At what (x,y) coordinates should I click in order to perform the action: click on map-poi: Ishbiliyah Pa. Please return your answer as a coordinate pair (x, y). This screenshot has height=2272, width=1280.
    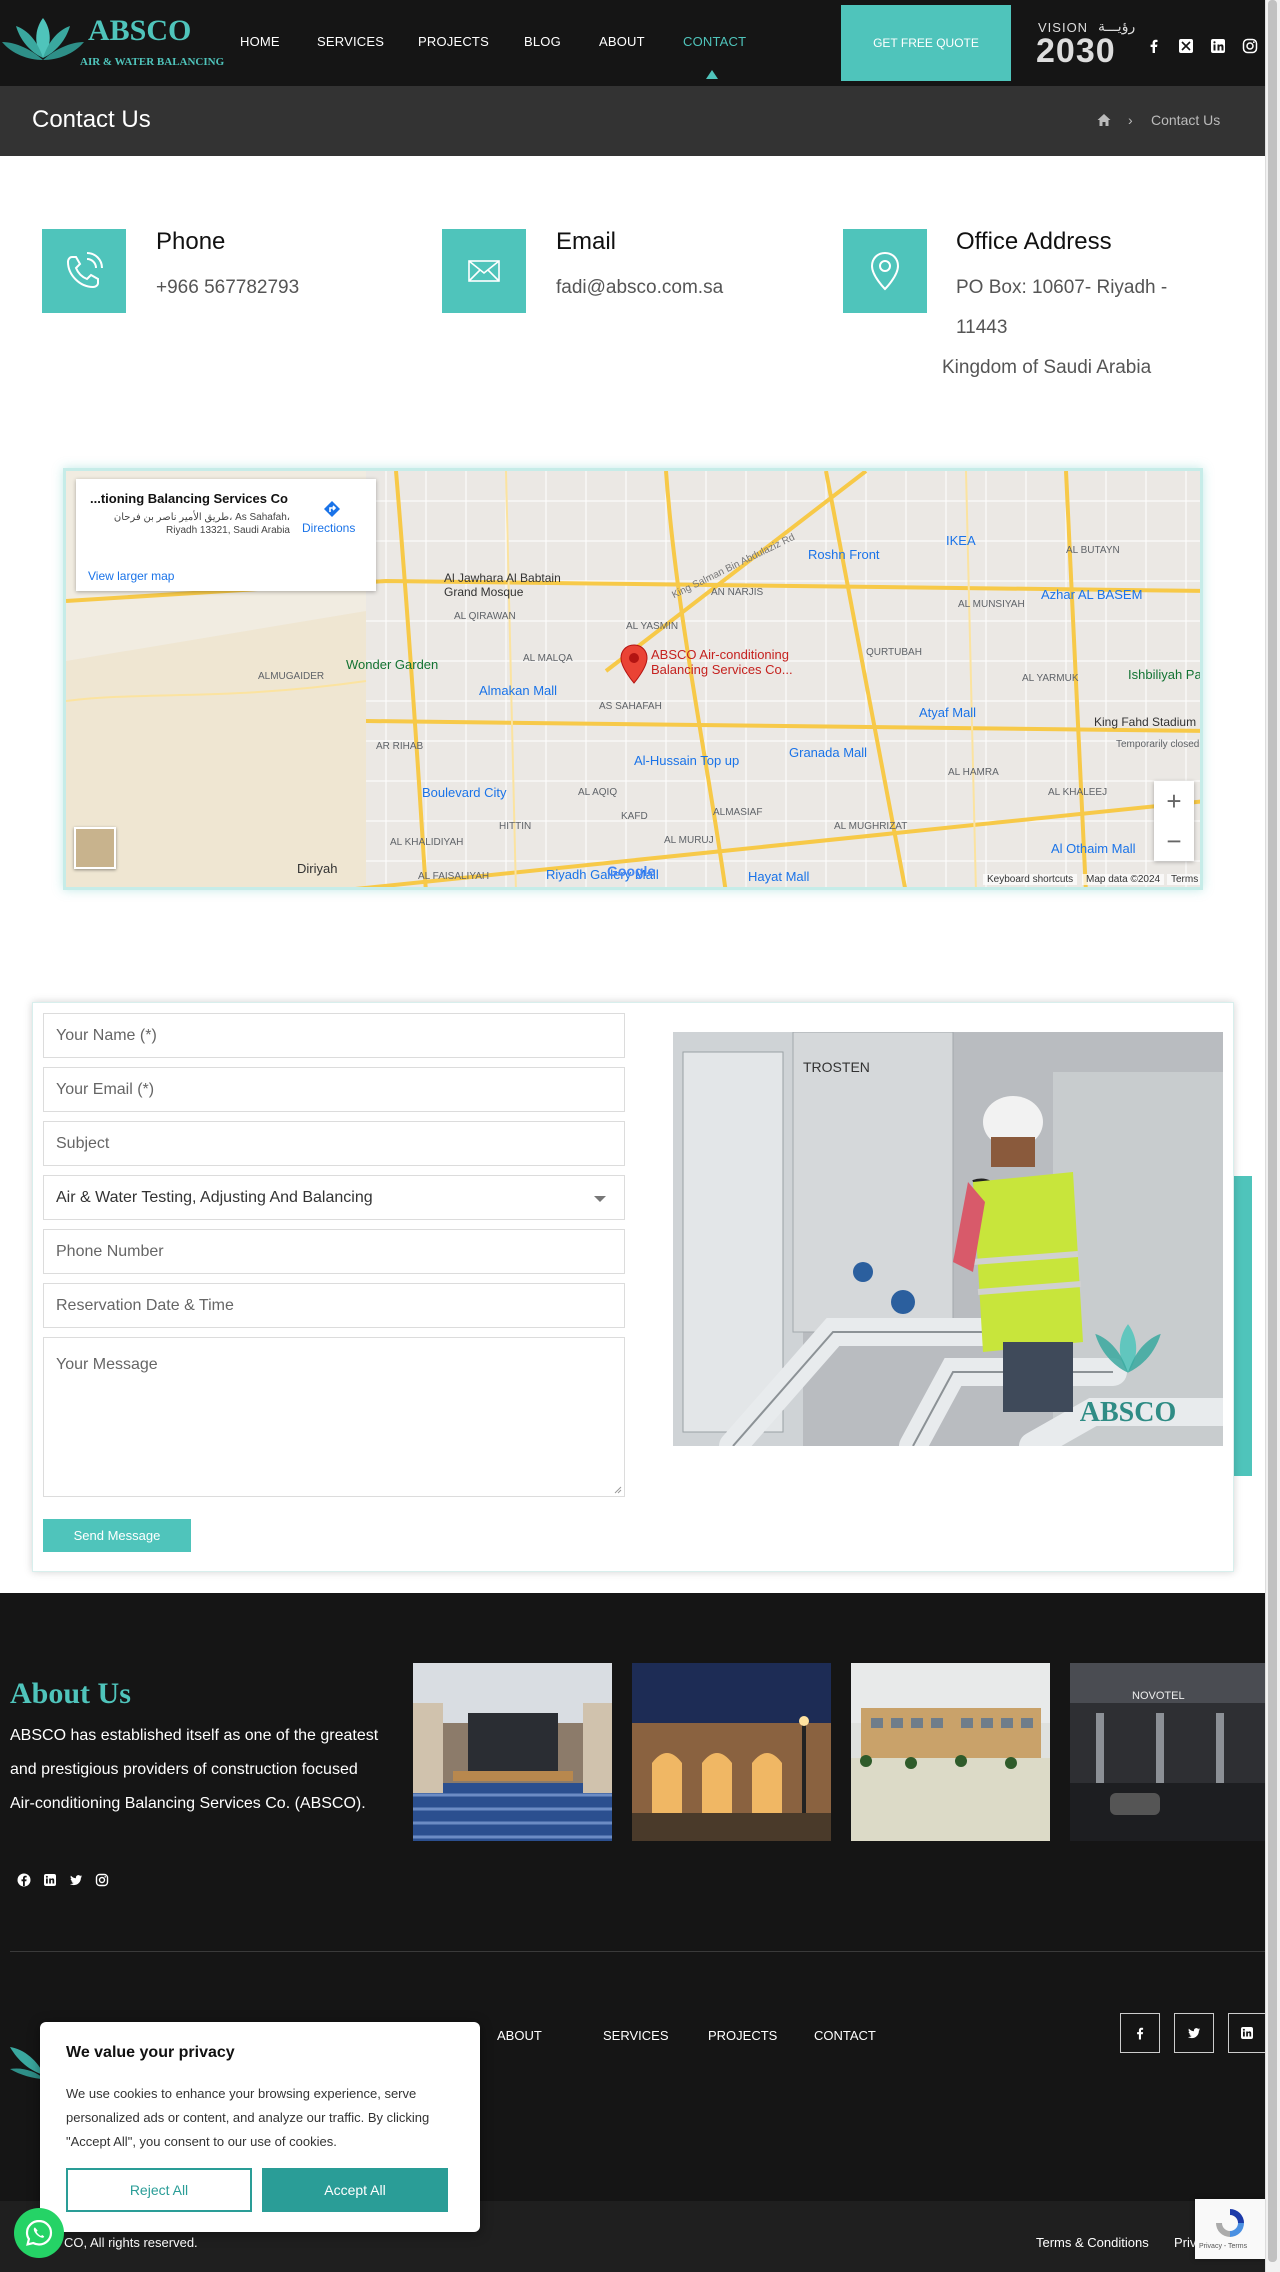
    Looking at the image, I should click on (1164, 674).